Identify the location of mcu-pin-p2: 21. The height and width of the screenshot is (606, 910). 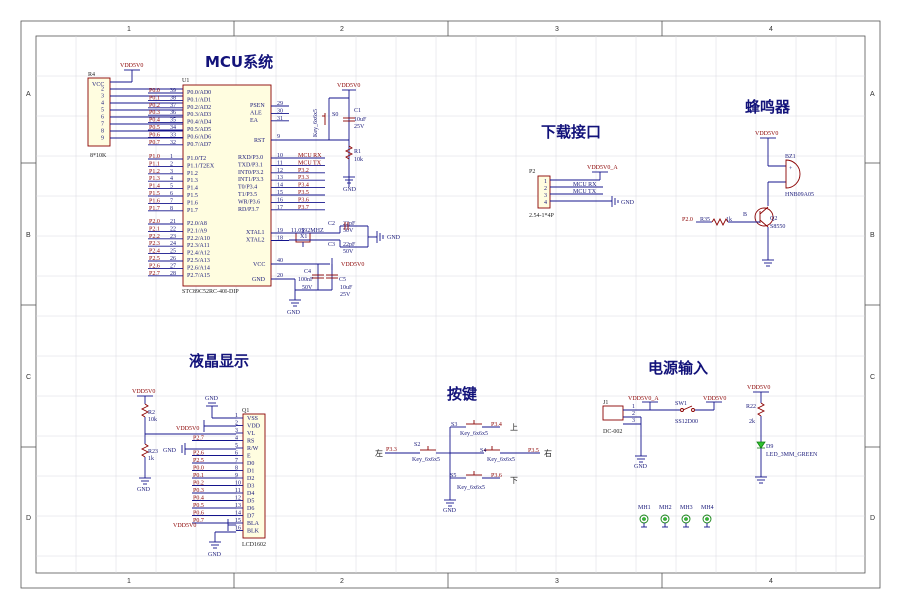
(173, 222).